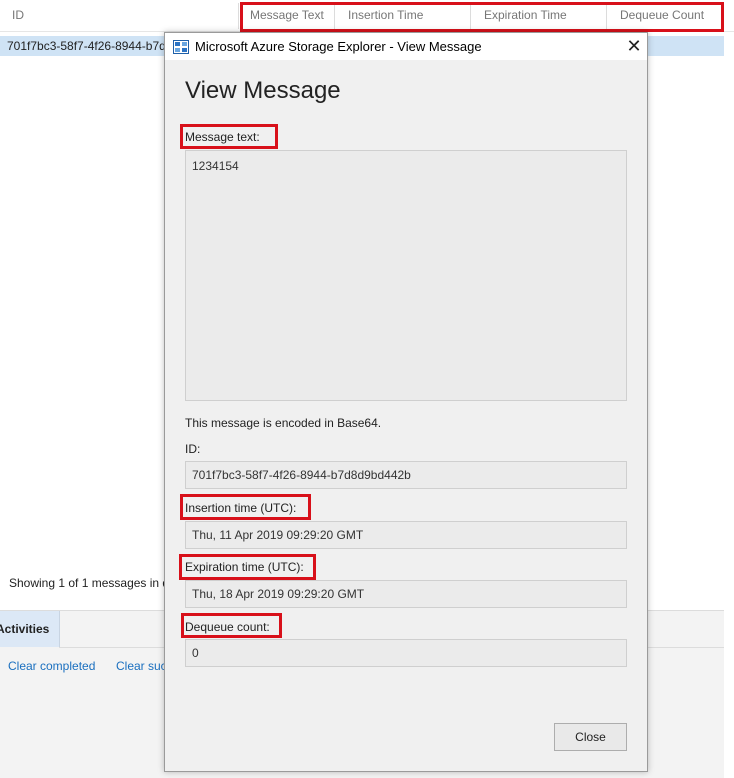  Describe the element at coordinates (222, 137) in the screenshot. I see `message-text-label: Message text:` at that location.